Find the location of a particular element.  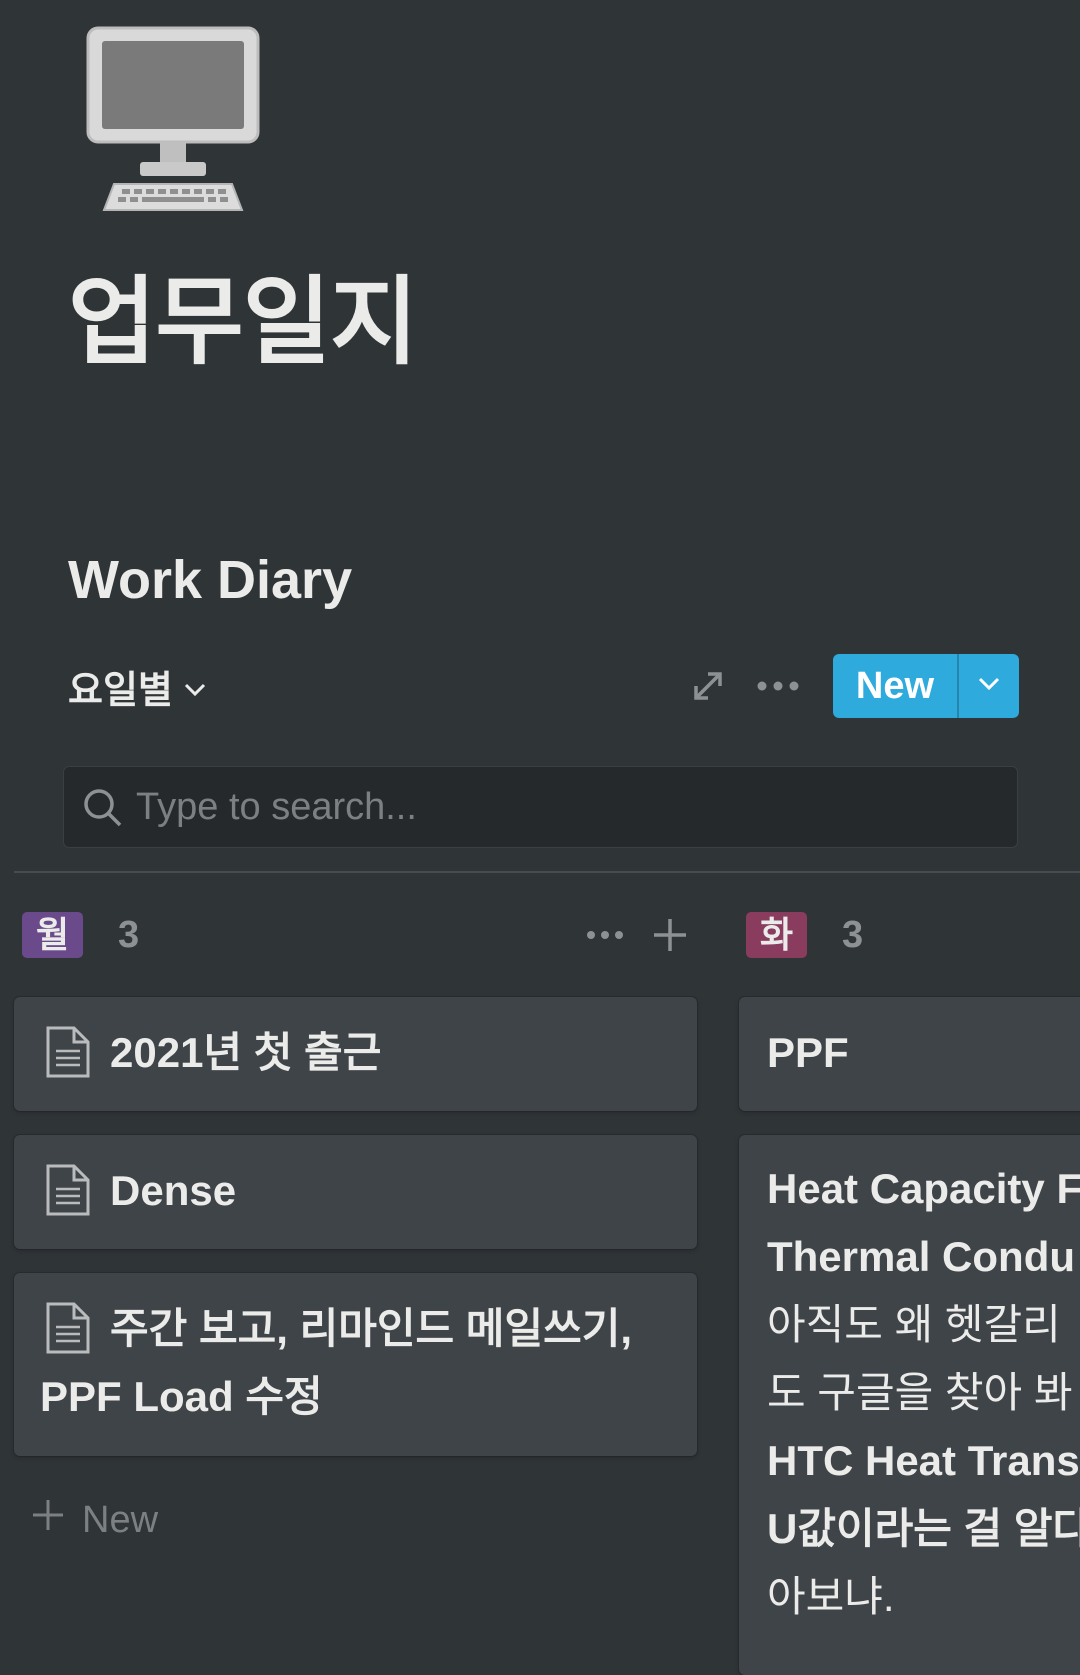

card-title: Dense is located at coordinates (173, 1190).